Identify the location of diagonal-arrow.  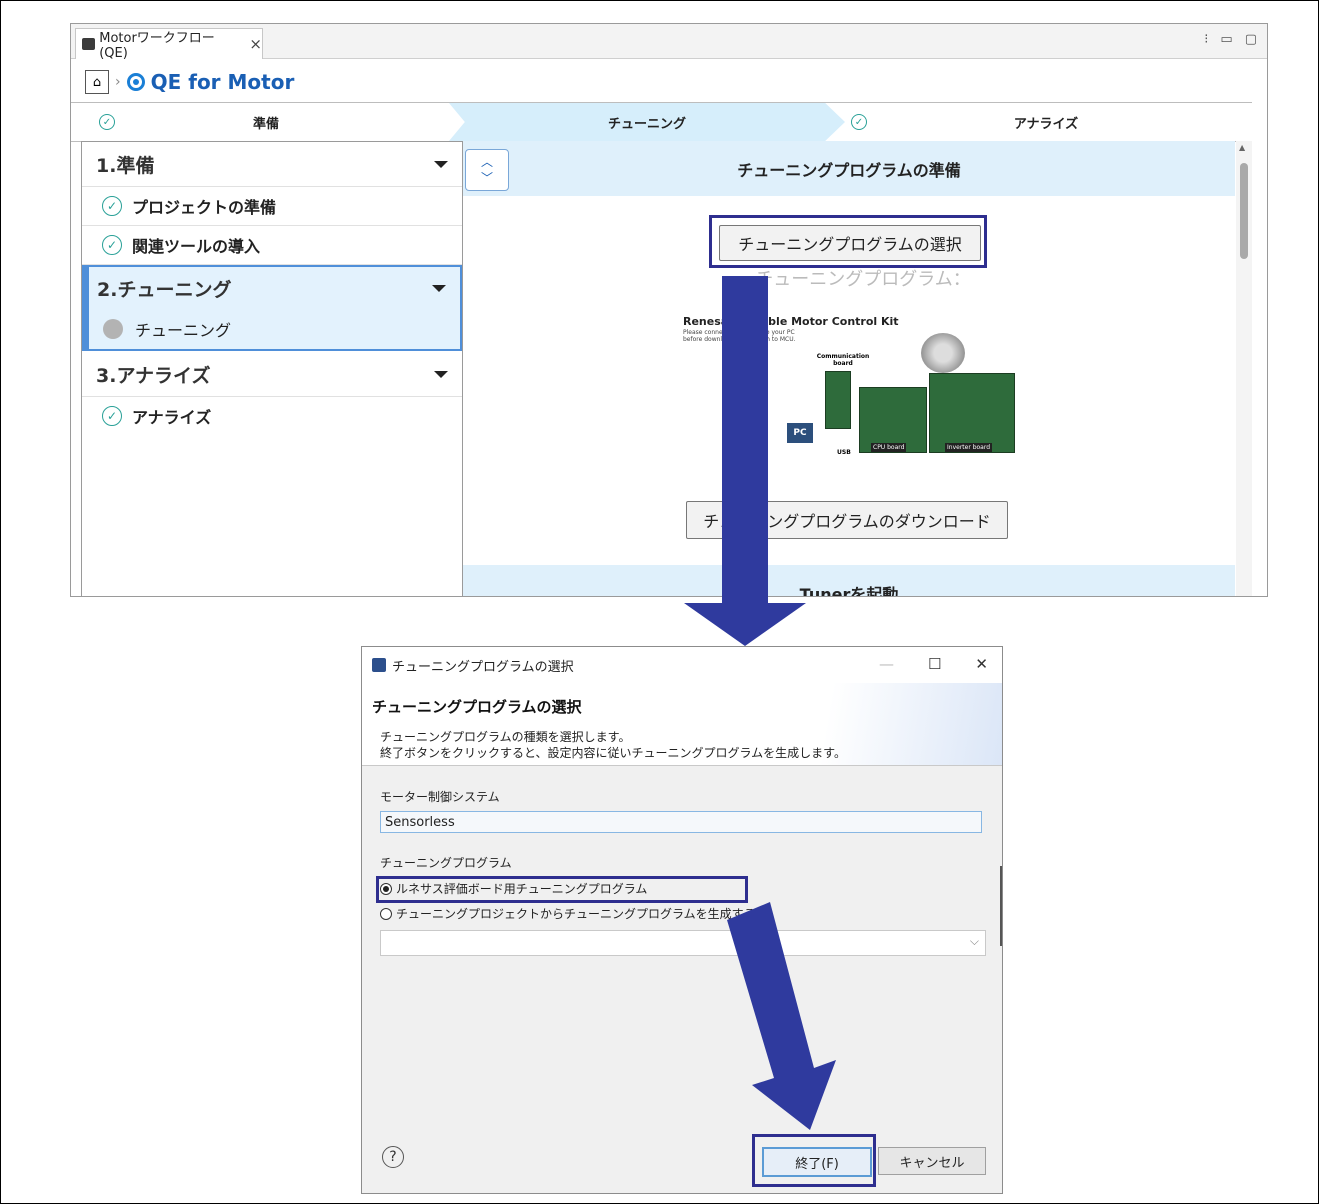
(781, 1016).